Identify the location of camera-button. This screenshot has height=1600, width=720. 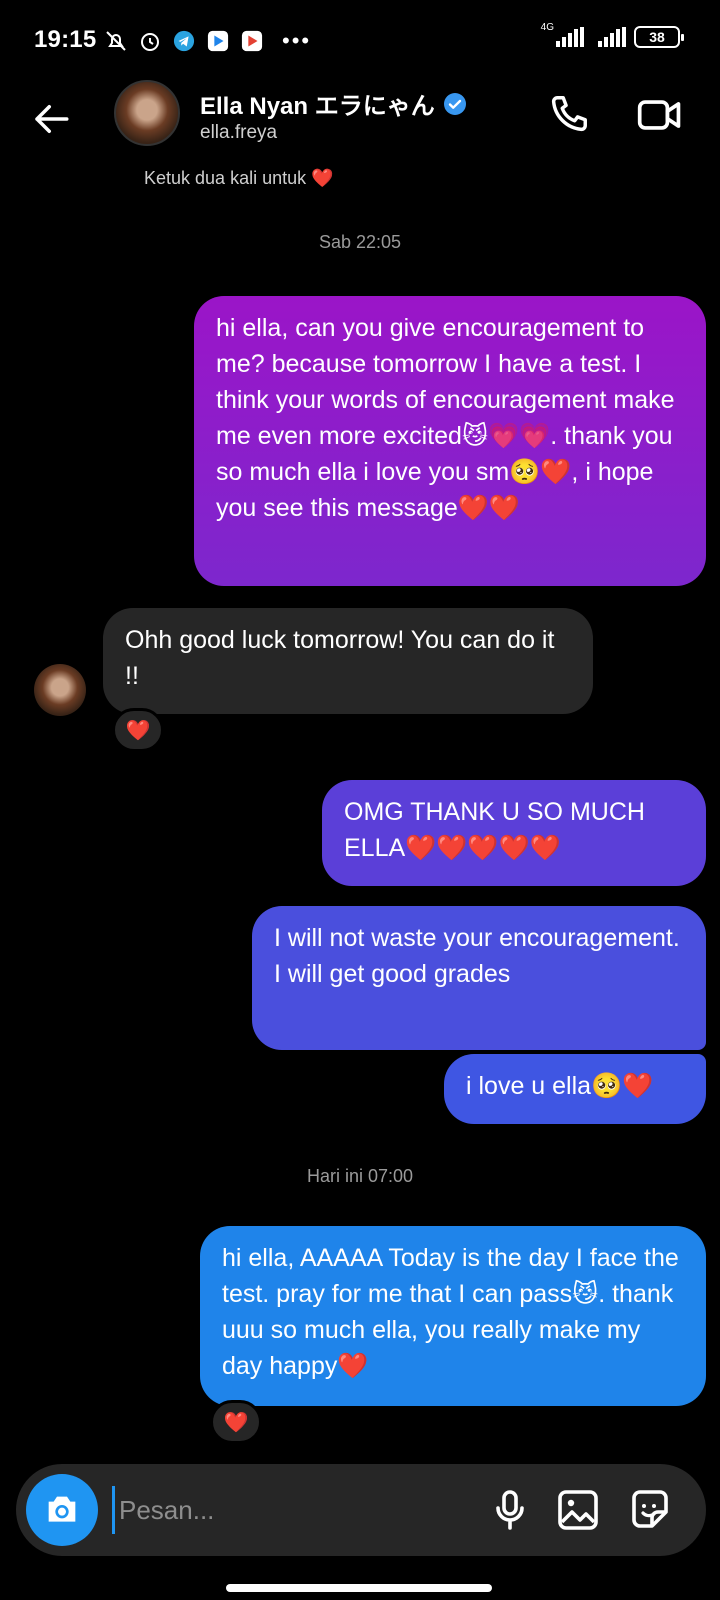
(62, 1510).